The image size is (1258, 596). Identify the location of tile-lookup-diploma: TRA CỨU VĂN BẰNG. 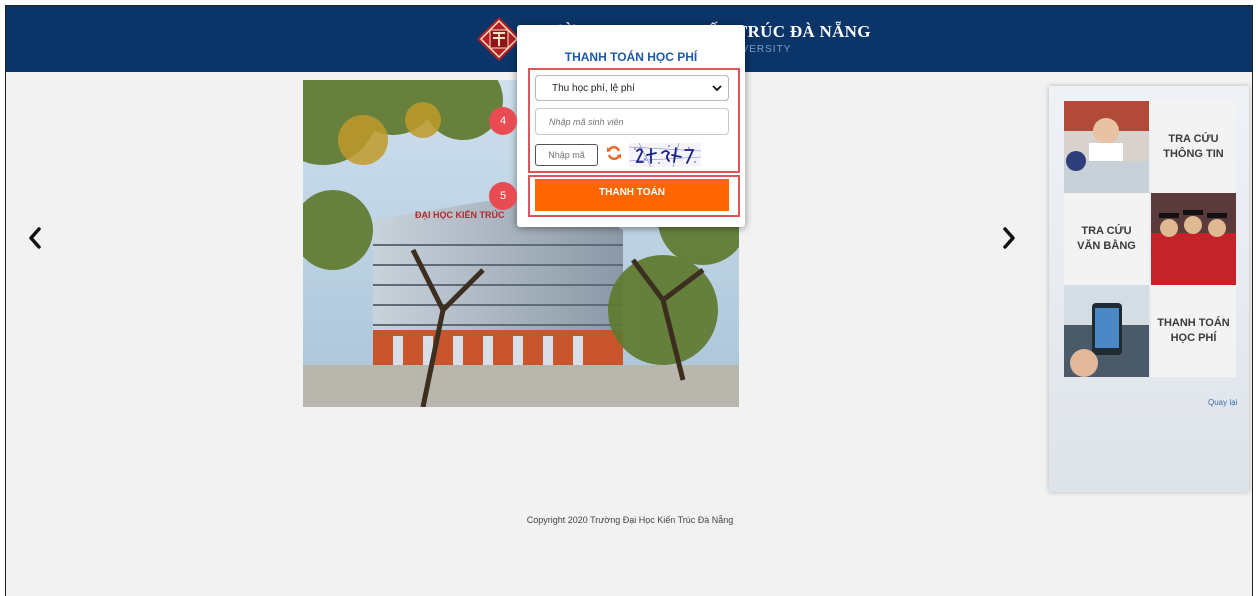
(1106, 239).